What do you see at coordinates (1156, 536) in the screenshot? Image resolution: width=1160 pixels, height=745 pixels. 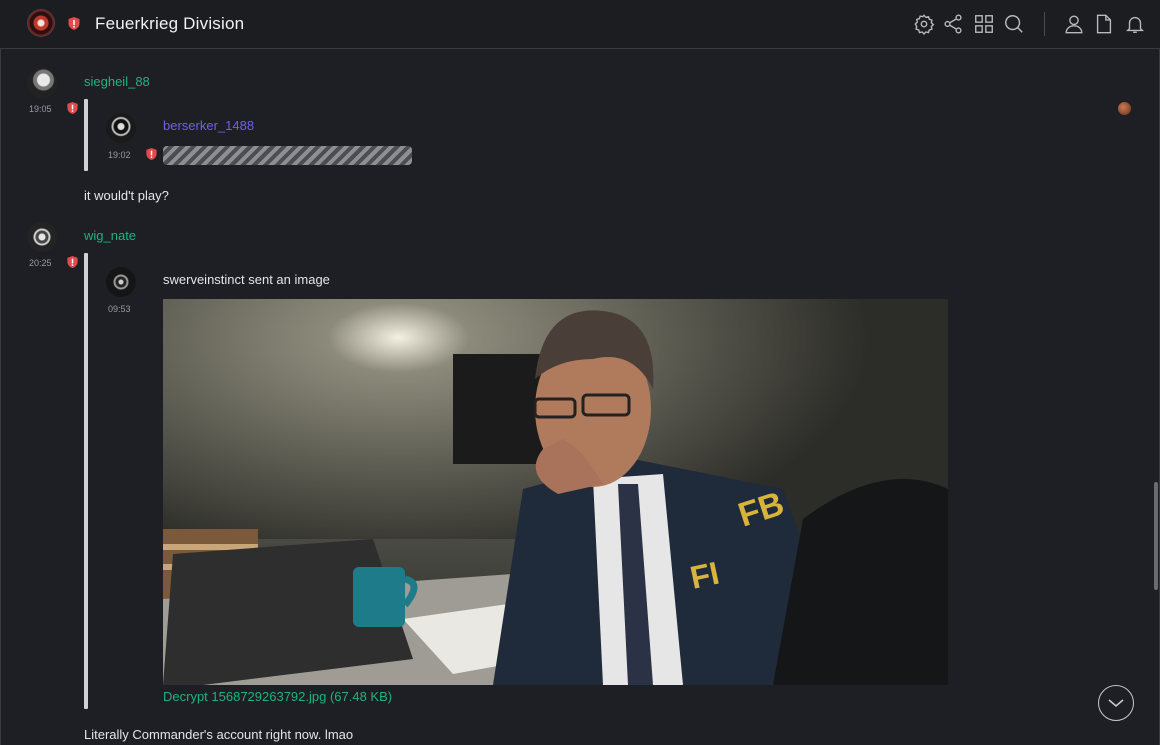 I see `timeline-scrollbar` at bounding box center [1156, 536].